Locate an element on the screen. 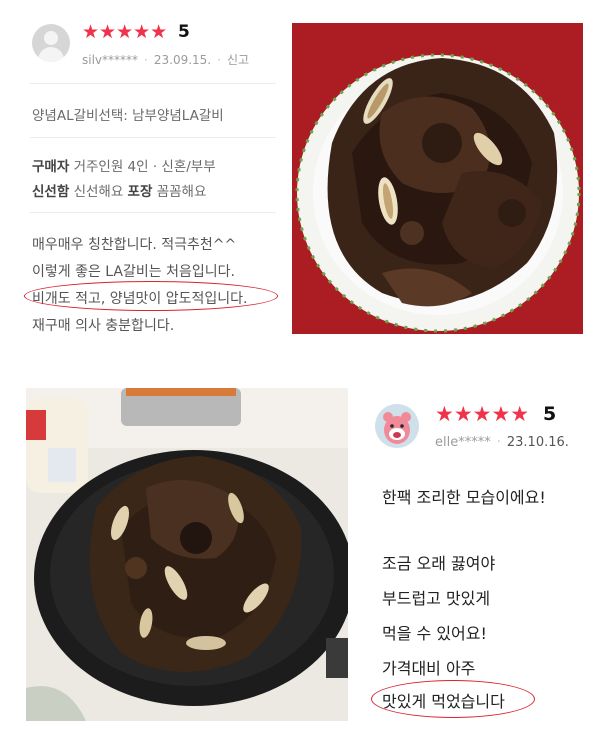 The height and width of the screenshot is (745, 610). freshness-label: 신선함 is located at coordinates (51, 192).